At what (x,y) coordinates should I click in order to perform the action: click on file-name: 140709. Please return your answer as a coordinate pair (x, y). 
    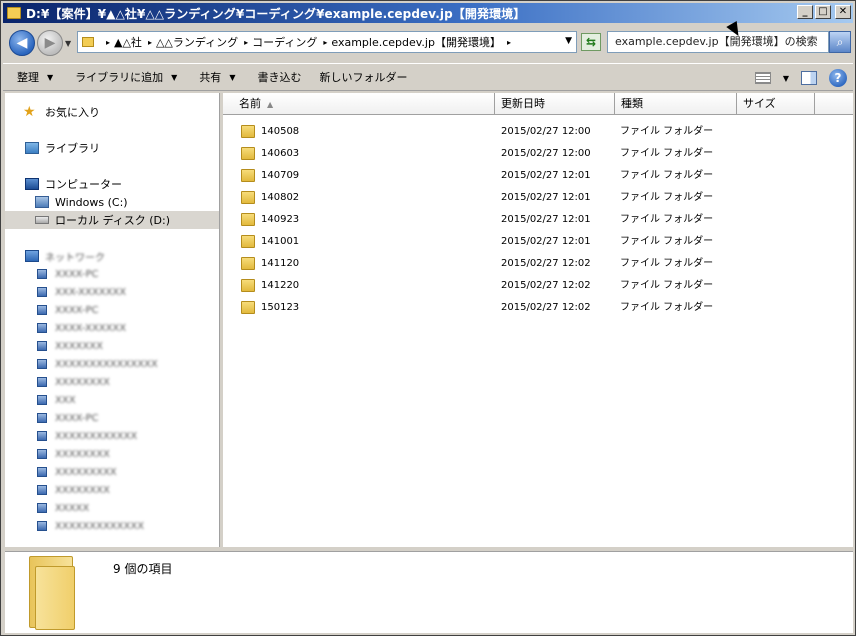
    Looking at the image, I should click on (280, 175).